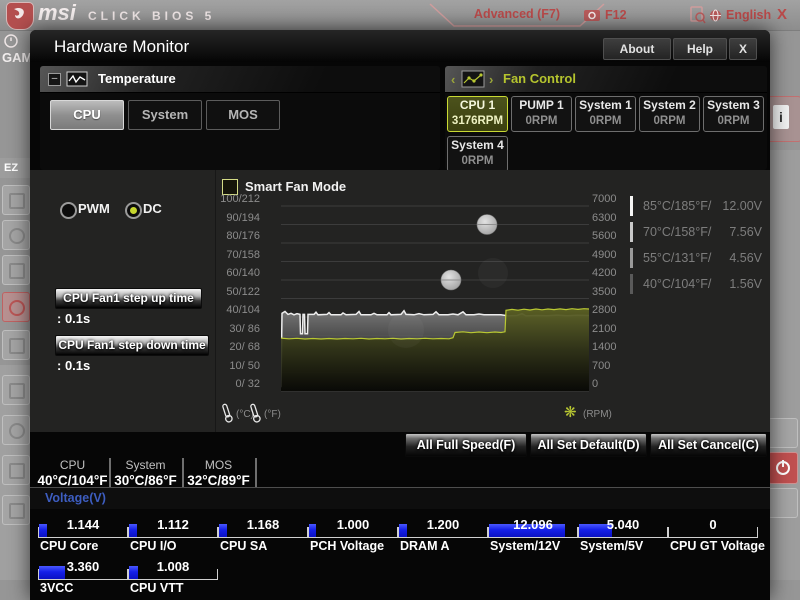 The width and height of the screenshot is (800, 600). Describe the element at coordinates (243, 273) in the screenshot. I see `temp-axis-tick: 60/140` at that location.